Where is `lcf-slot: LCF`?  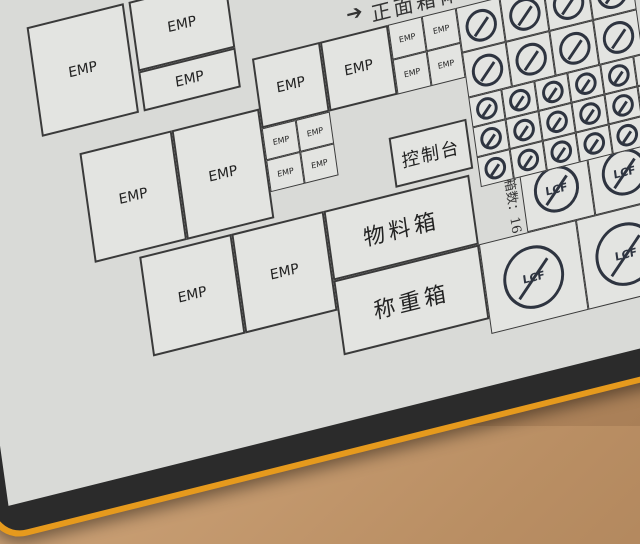 lcf-slot: LCF is located at coordinates (534, 277).